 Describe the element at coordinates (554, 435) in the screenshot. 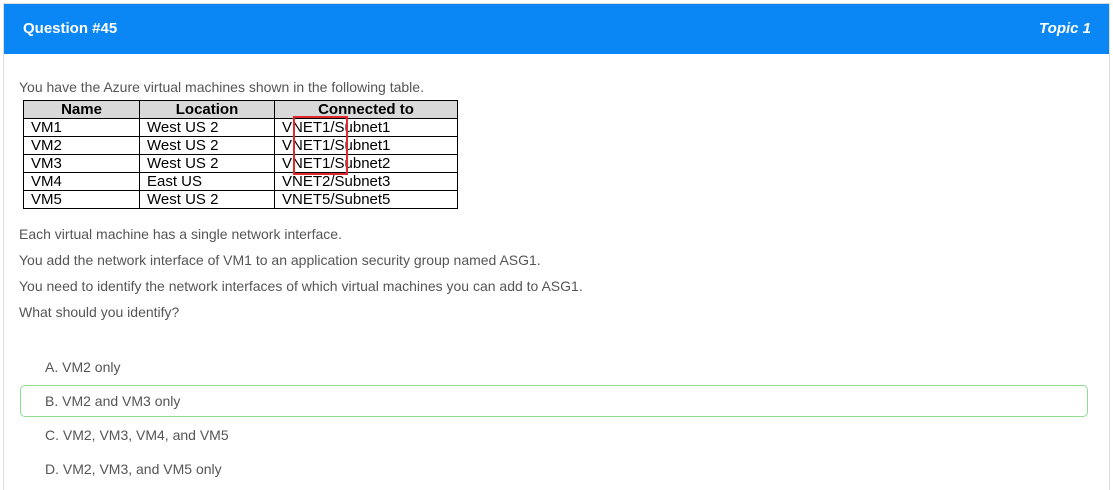

I see `option-c: C. VM2, VM3, VM4, and VM5` at that location.